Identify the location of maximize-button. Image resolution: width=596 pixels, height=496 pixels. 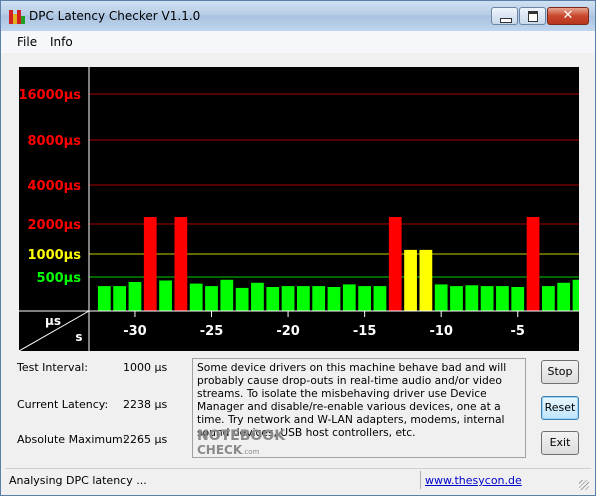
(532, 16).